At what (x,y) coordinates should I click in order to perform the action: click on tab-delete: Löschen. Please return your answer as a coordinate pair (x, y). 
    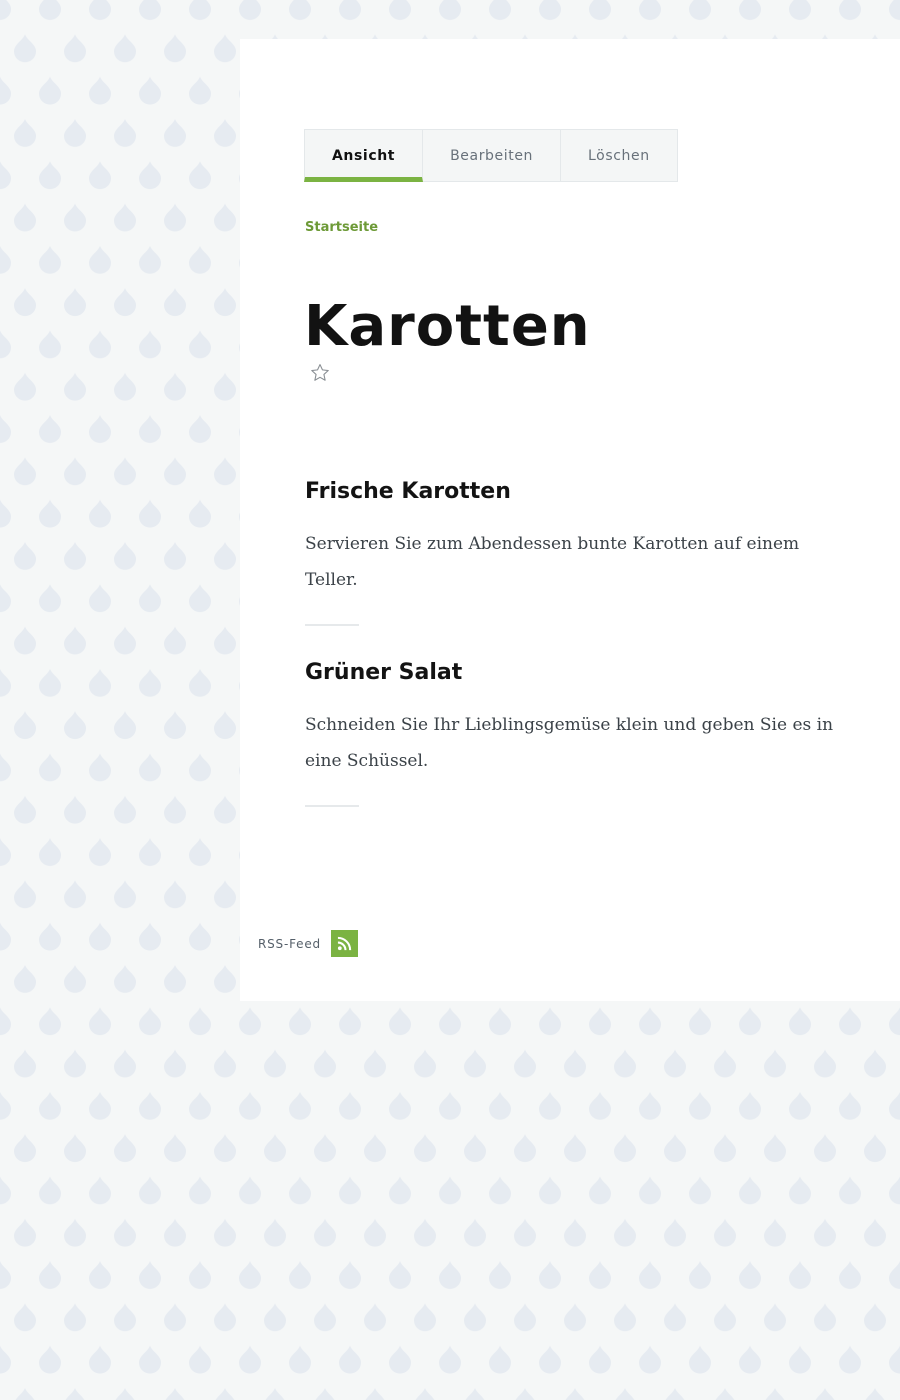
    Looking at the image, I should click on (619, 155).